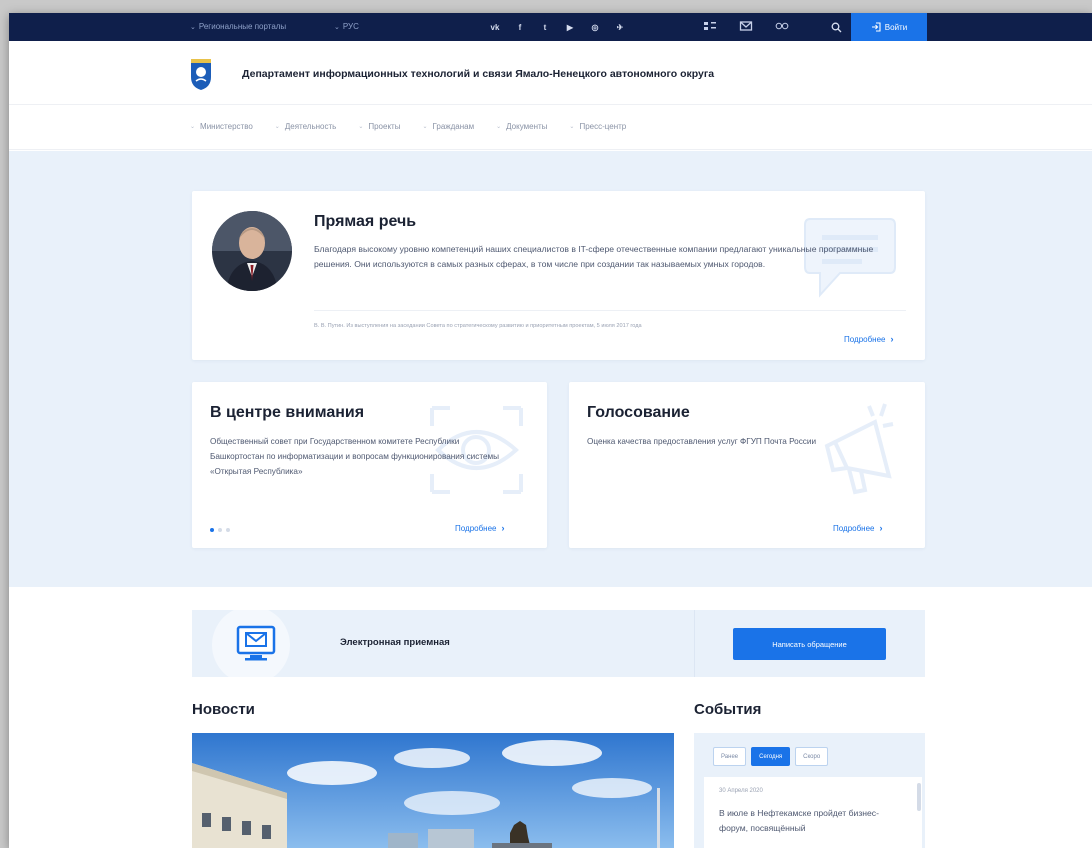  What do you see at coordinates (741, 791) in the screenshot?
I see `event-date: 30 Апреля 2020` at bounding box center [741, 791].